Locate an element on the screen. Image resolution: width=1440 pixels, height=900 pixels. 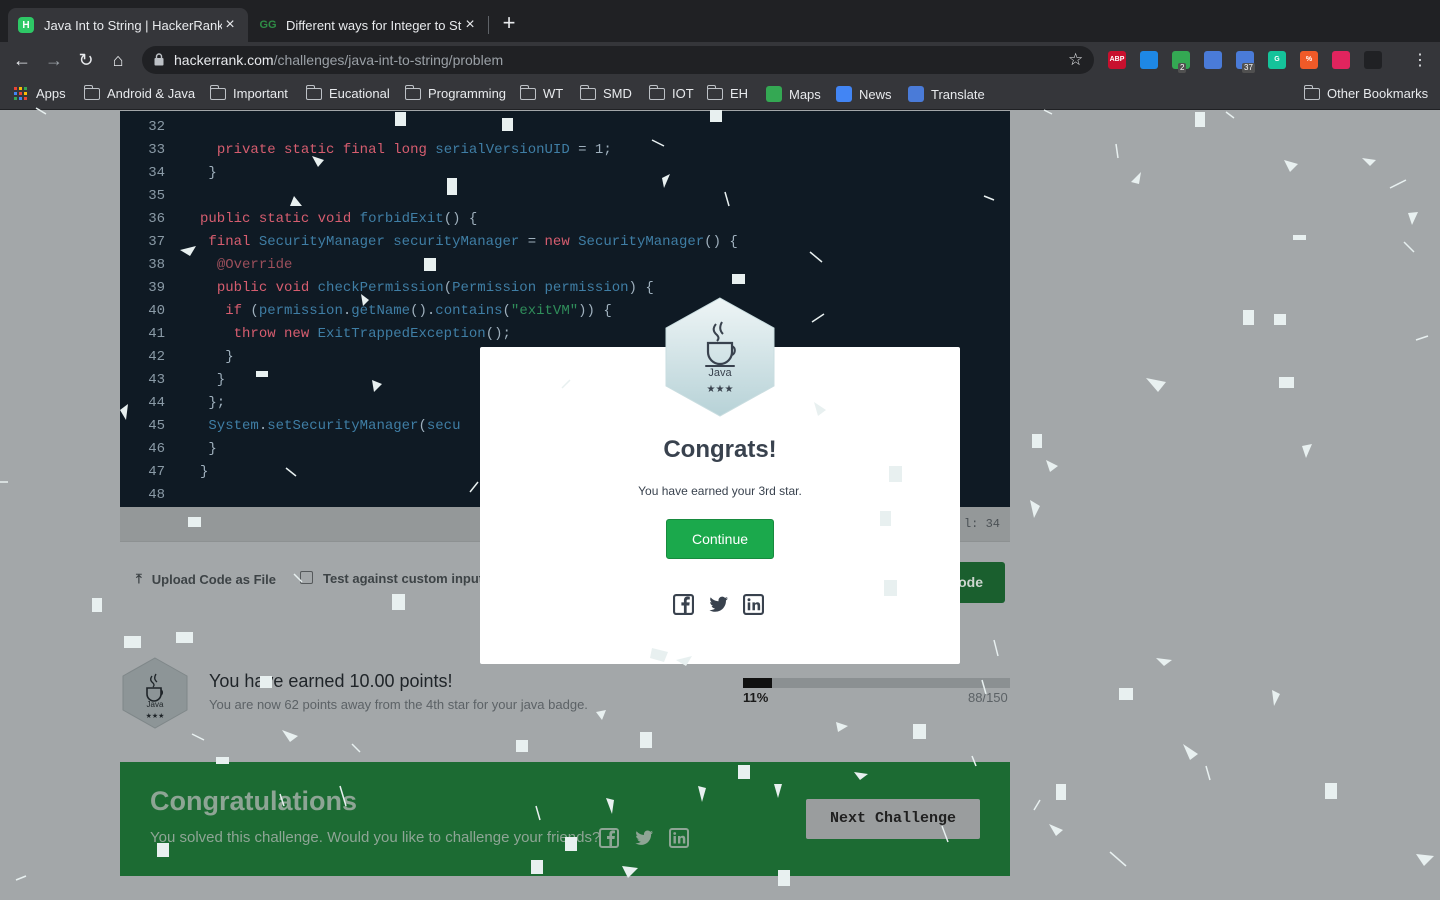
progress-percent: 11% is located at coordinates (756, 697).